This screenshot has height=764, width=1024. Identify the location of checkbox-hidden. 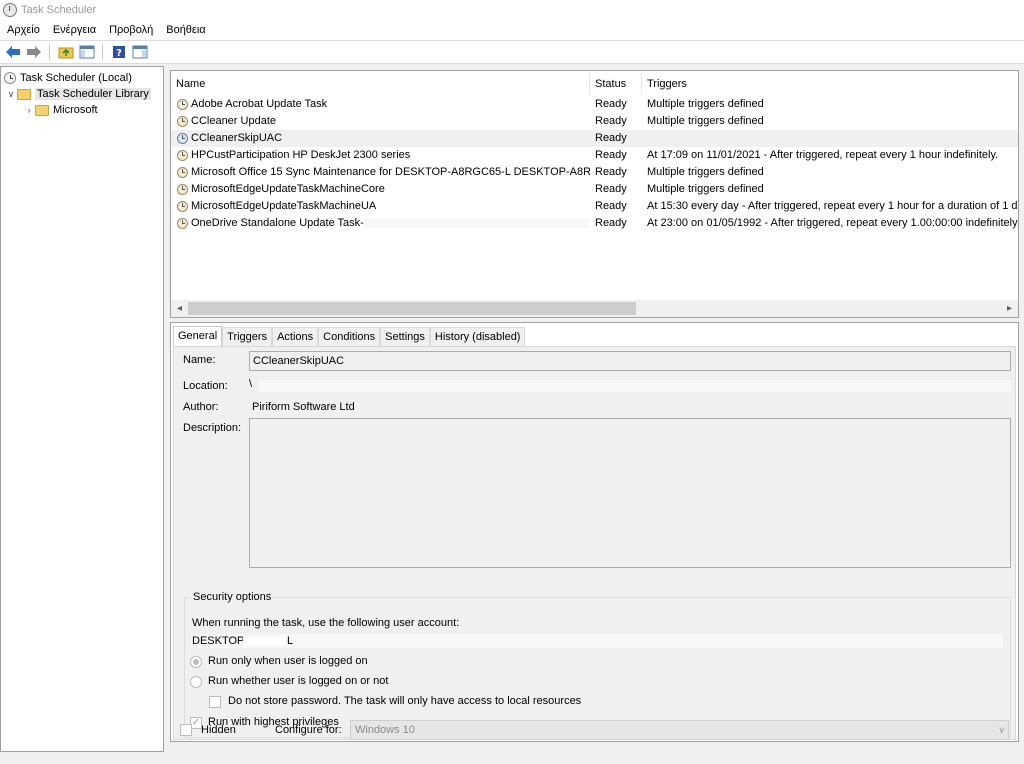
(186, 730).